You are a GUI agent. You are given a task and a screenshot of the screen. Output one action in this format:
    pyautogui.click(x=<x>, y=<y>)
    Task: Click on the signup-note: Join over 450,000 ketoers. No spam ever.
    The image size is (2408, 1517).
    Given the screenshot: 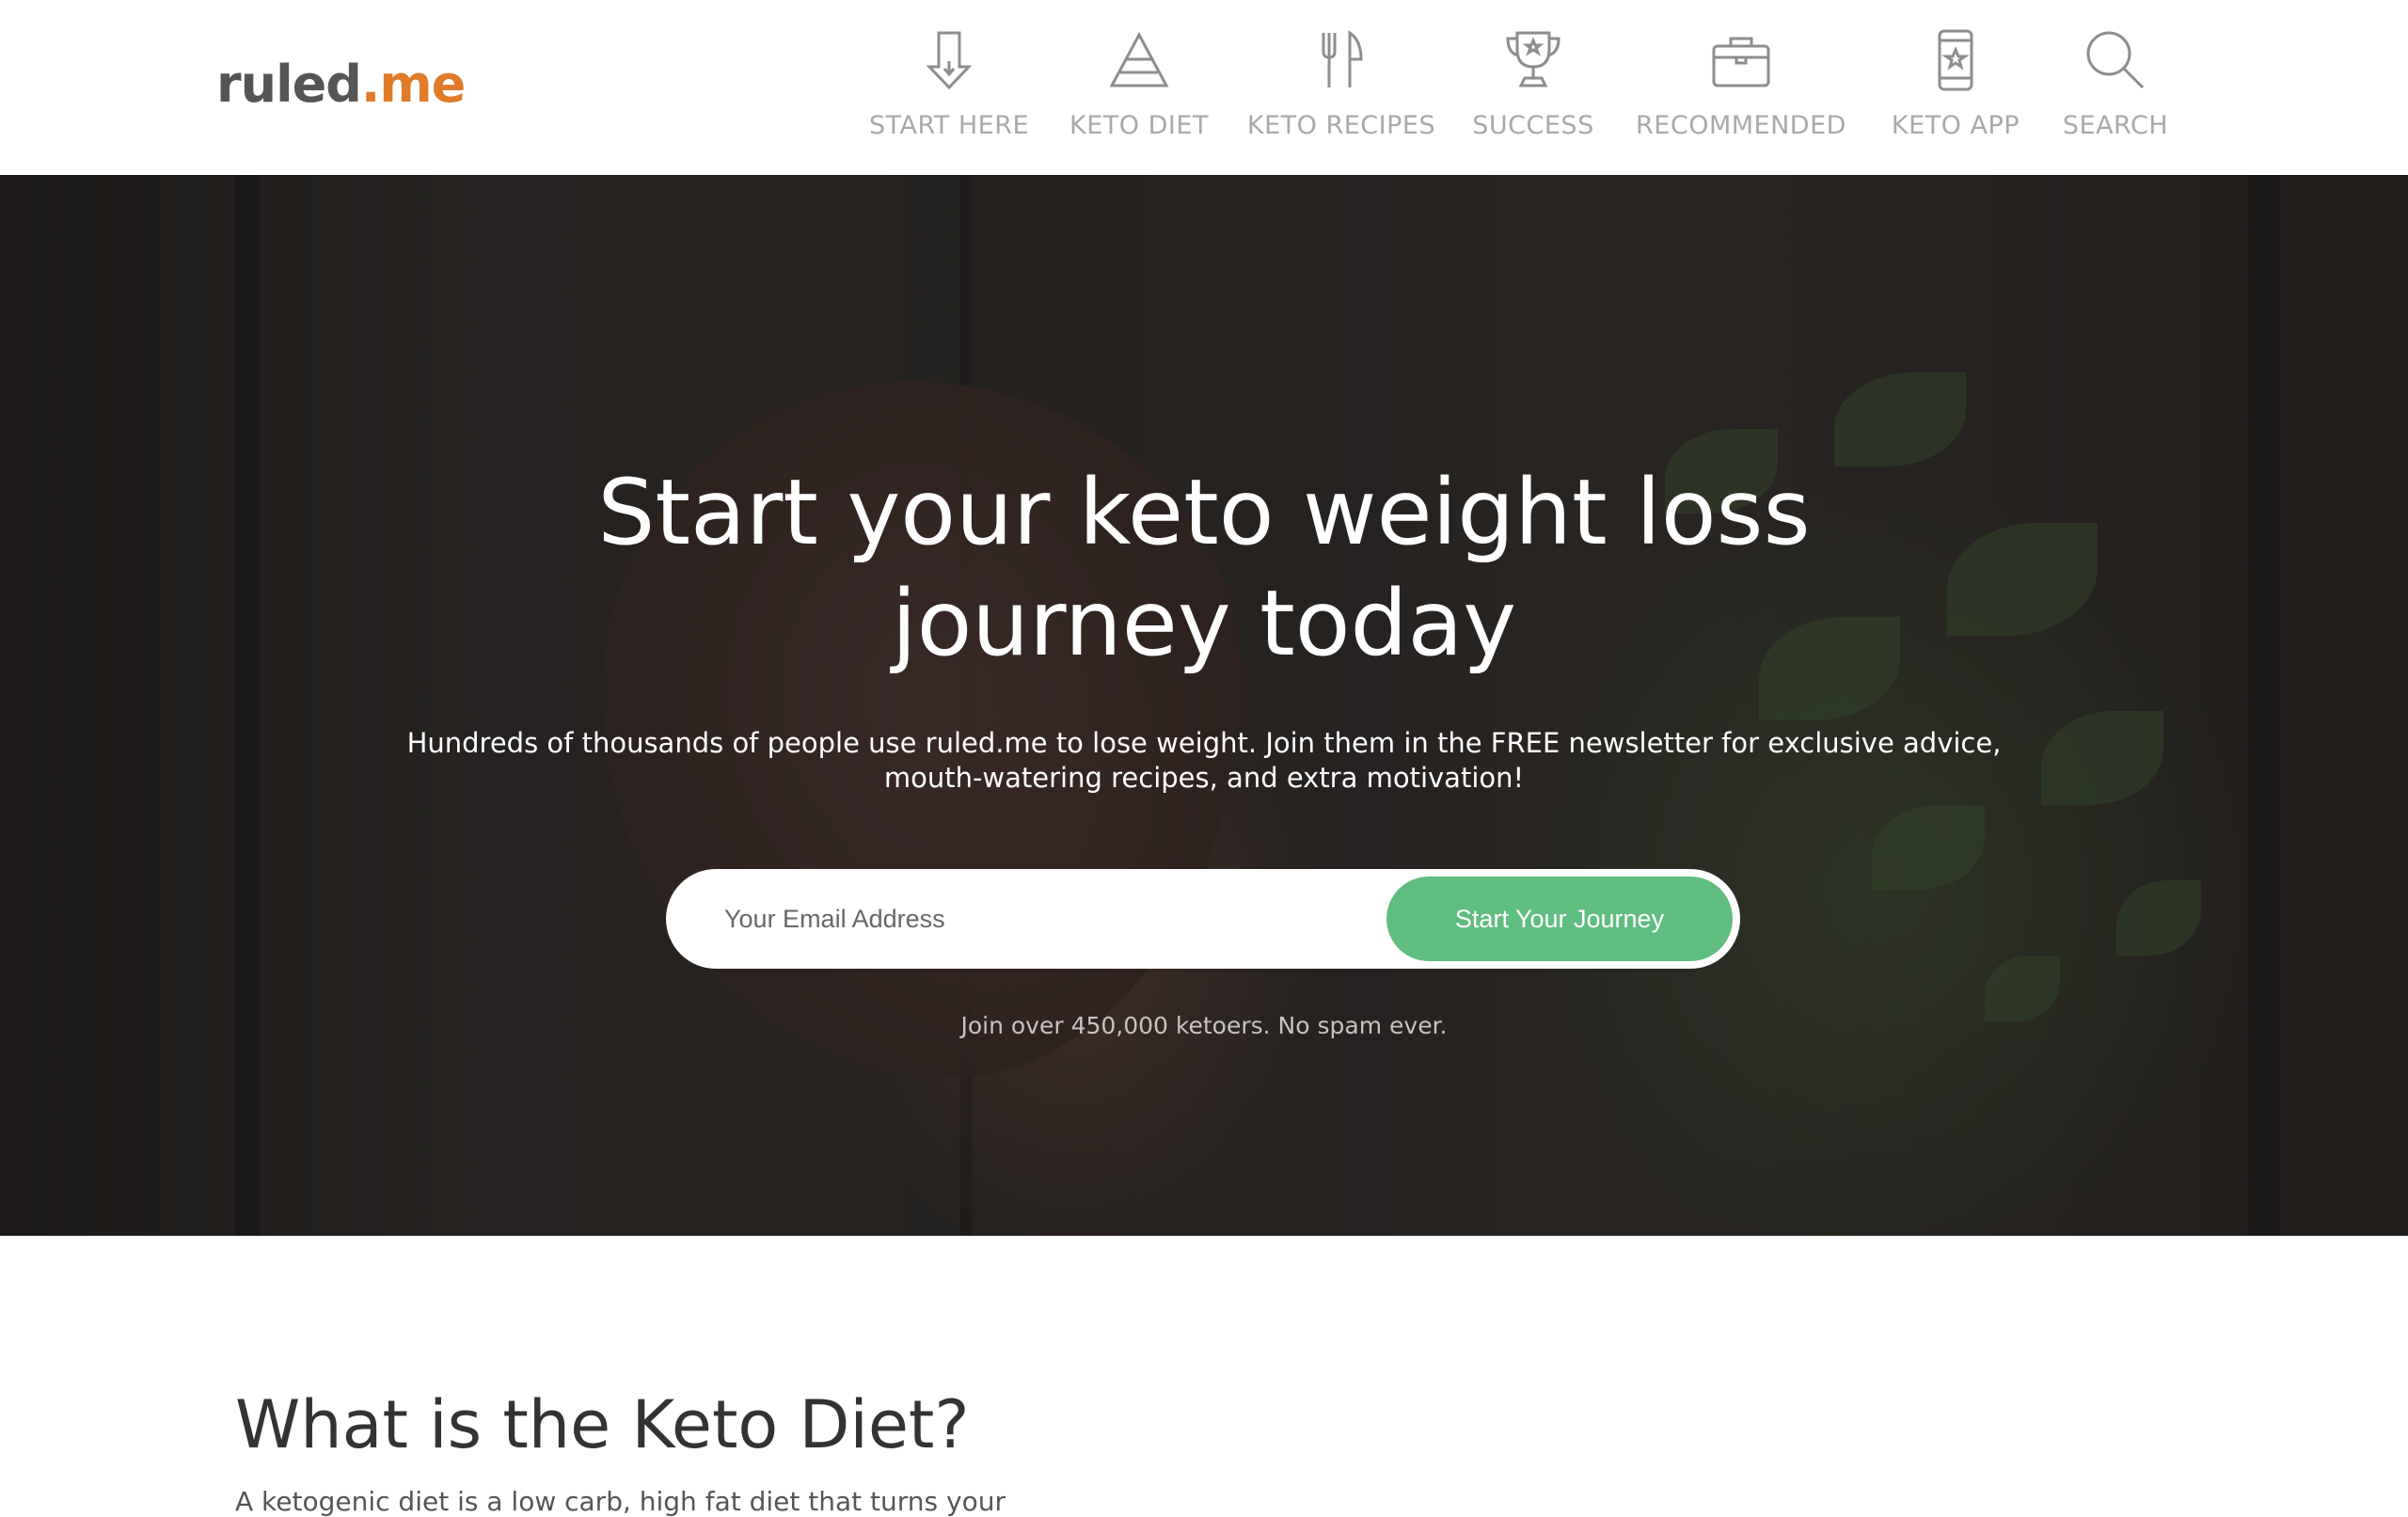 What is the action you would take?
    pyautogui.click(x=1204, y=1025)
    